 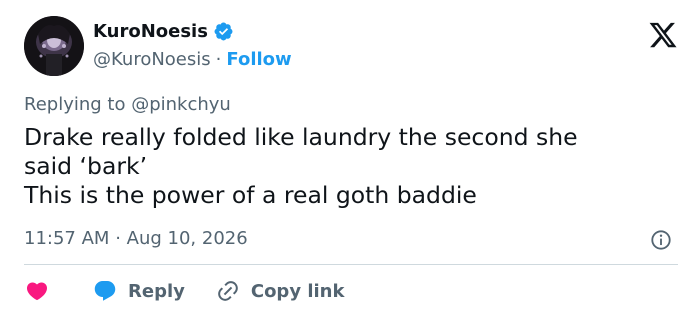 I want to click on avatar-image, so click(x=54, y=46).